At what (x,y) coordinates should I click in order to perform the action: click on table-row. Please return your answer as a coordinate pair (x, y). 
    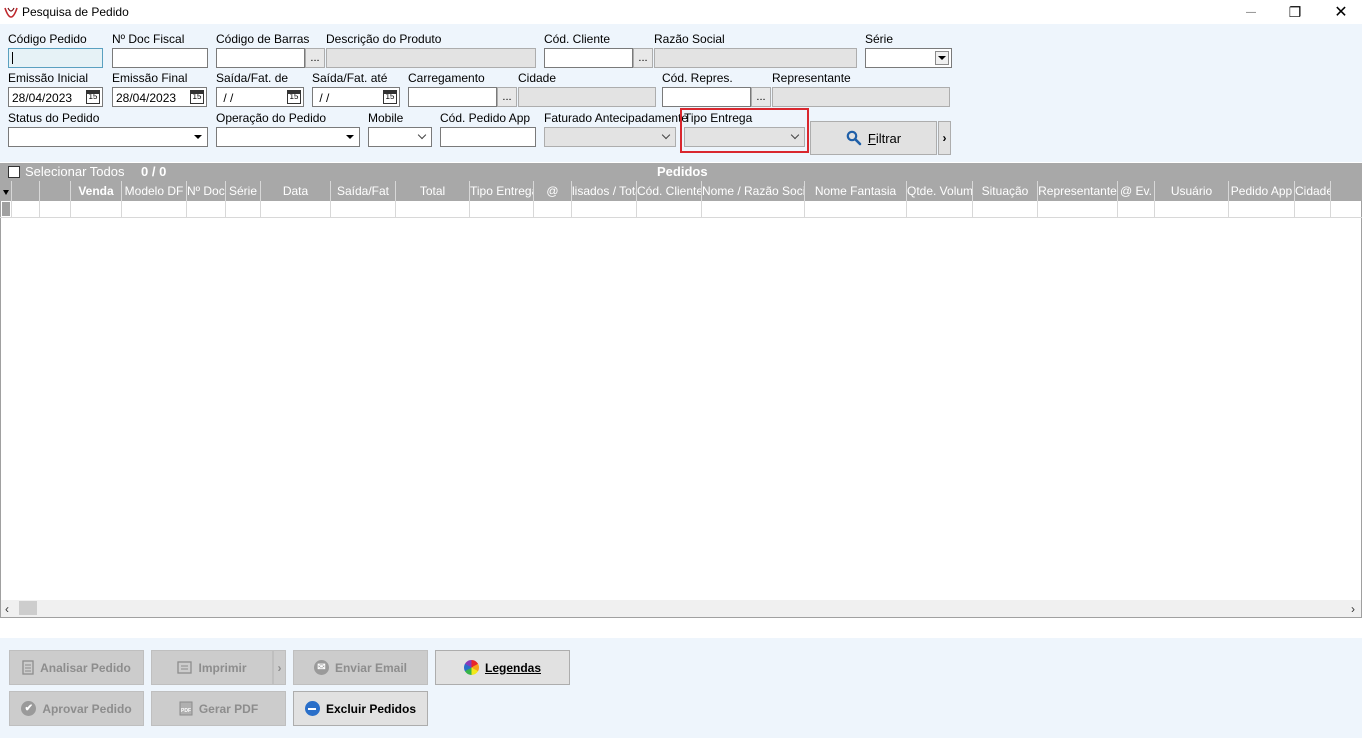
    Looking at the image, I should click on (681, 209).